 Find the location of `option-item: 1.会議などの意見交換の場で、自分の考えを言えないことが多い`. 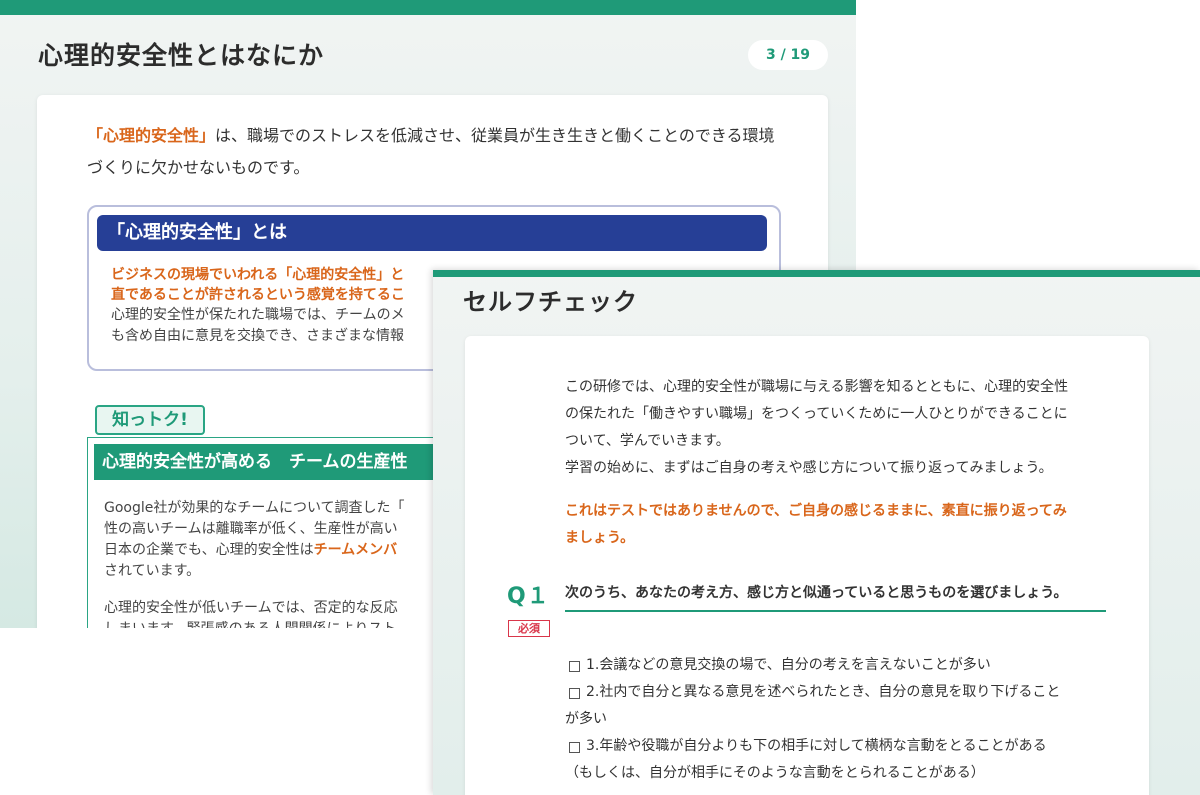

option-item: 1.会議などの意見交換の場で、自分の考えを言えないことが多い is located at coordinates (845, 665).